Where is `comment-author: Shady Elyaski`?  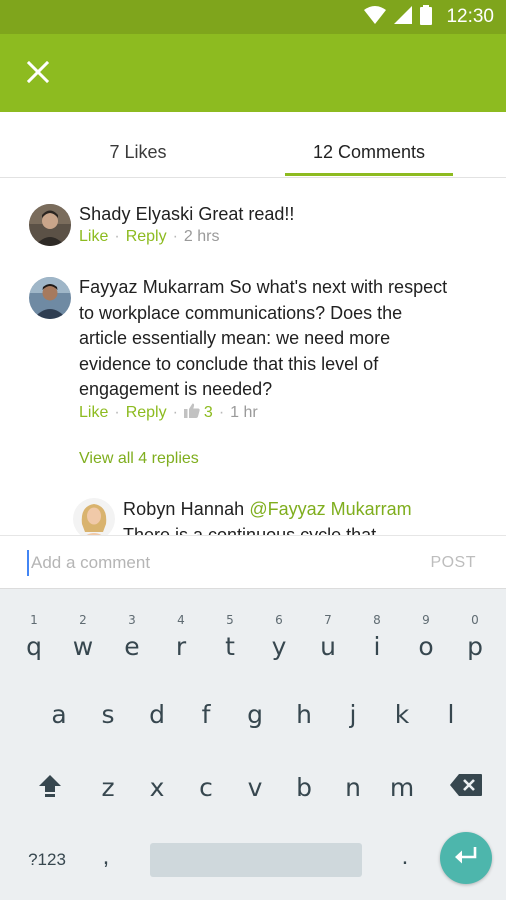 comment-author: Shady Elyaski is located at coordinates (136, 214).